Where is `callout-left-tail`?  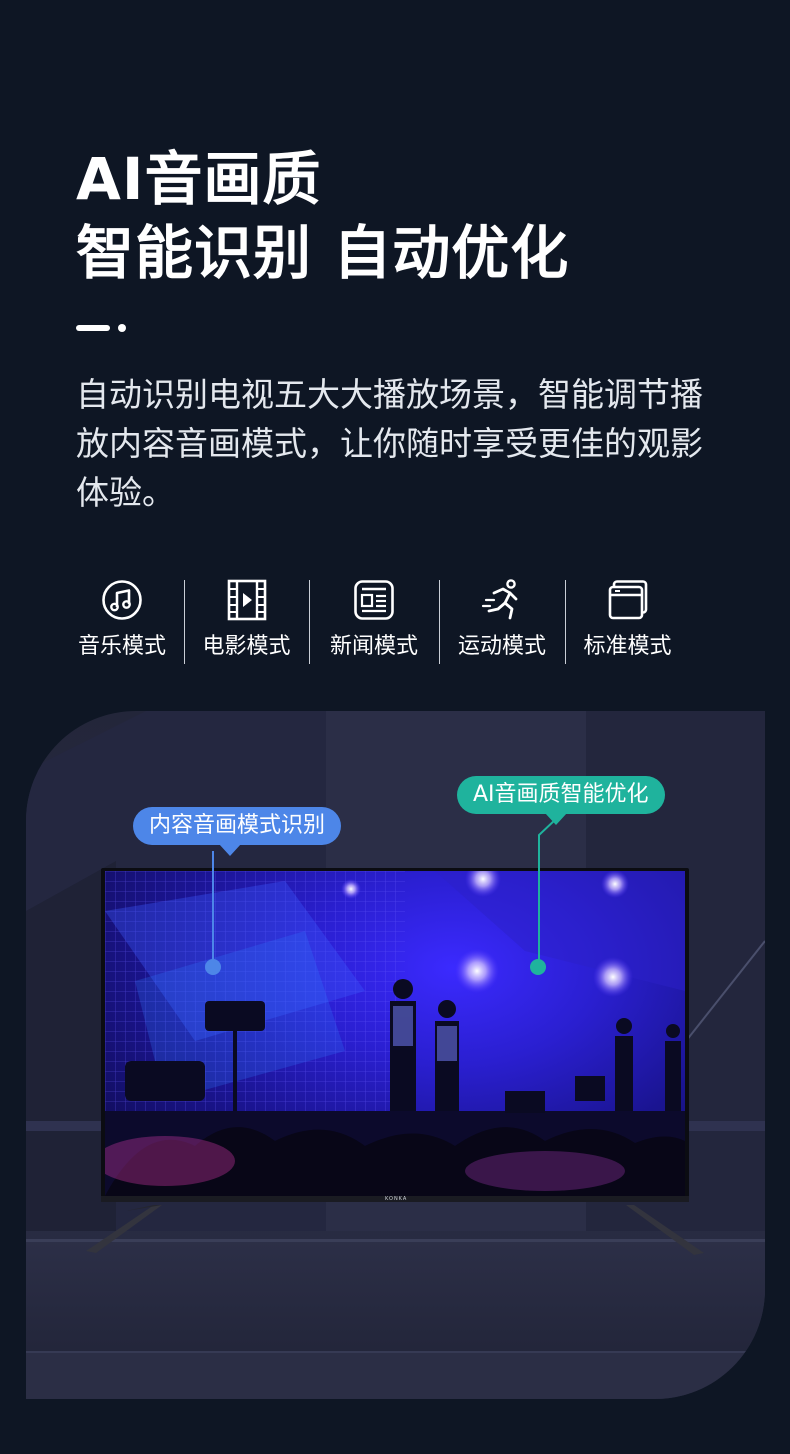 callout-left-tail is located at coordinates (230, 850).